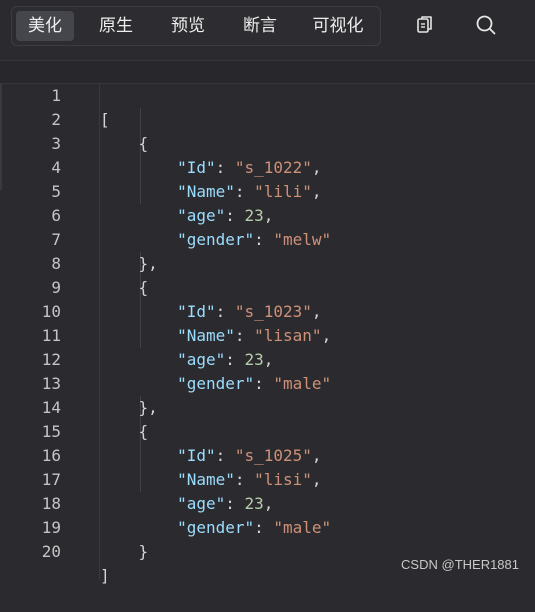  Describe the element at coordinates (460, 564) in the screenshot. I see `watermark: CSDN @THER1881` at that location.